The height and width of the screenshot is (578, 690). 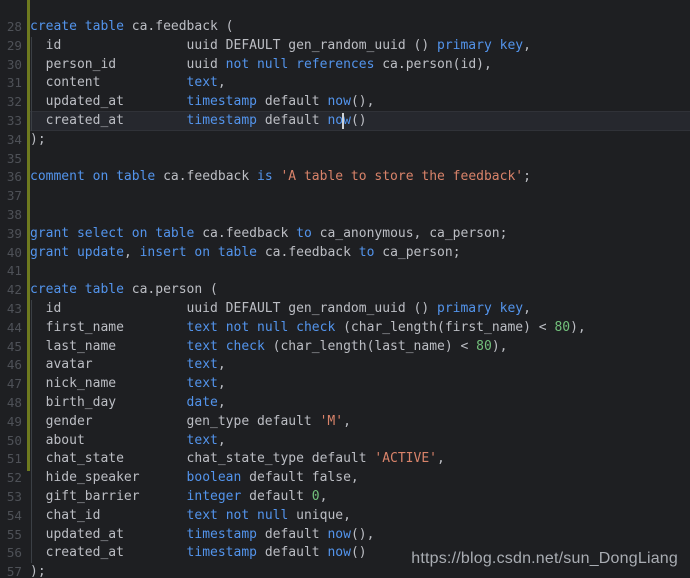 What do you see at coordinates (11, 478) in the screenshot?
I see `line-number: 52` at bounding box center [11, 478].